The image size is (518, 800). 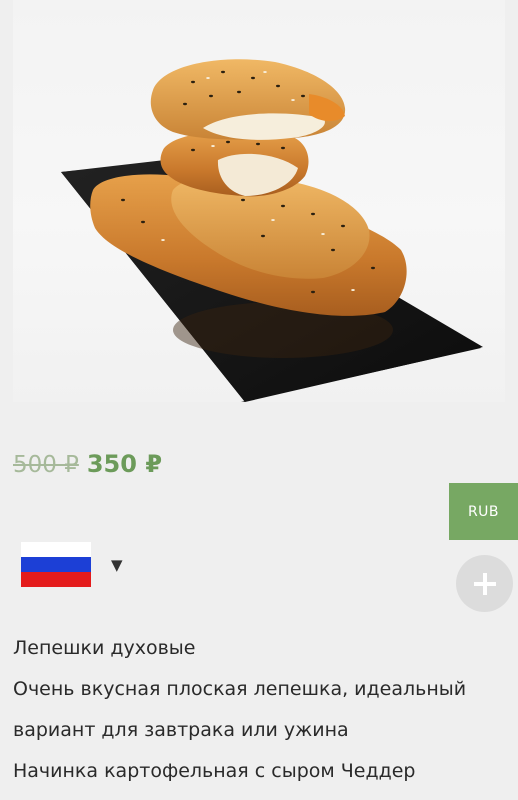 What do you see at coordinates (56, 564) in the screenshot?
I see `russia-flag-icon` at bounding box center [56, 564].